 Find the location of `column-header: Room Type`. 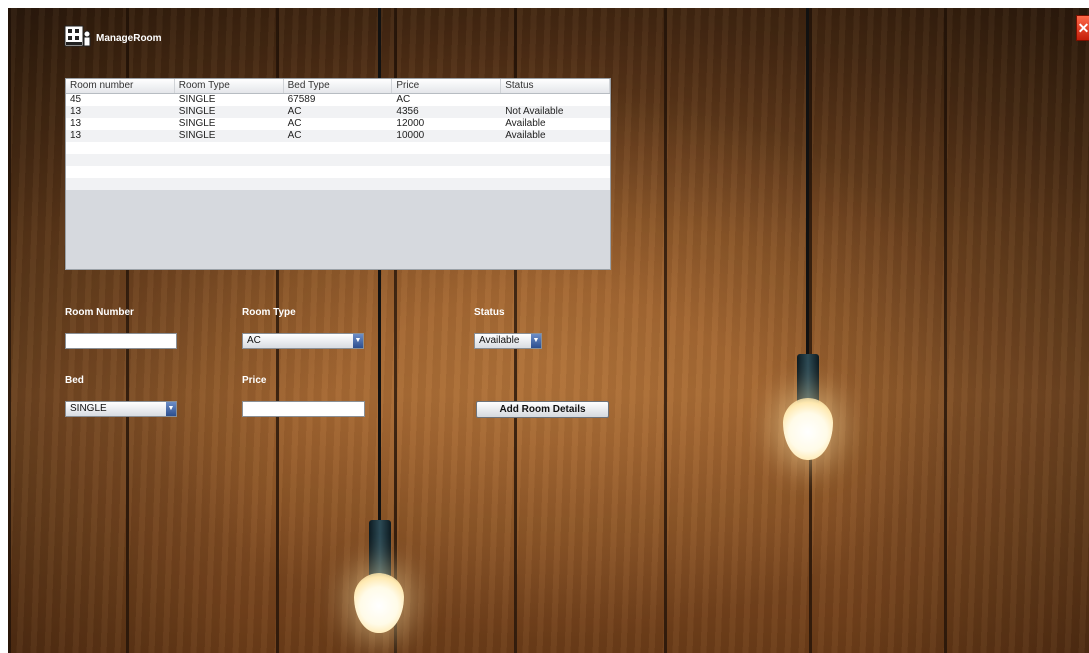

column-header: Room Type is located at coordinates (229, 86).